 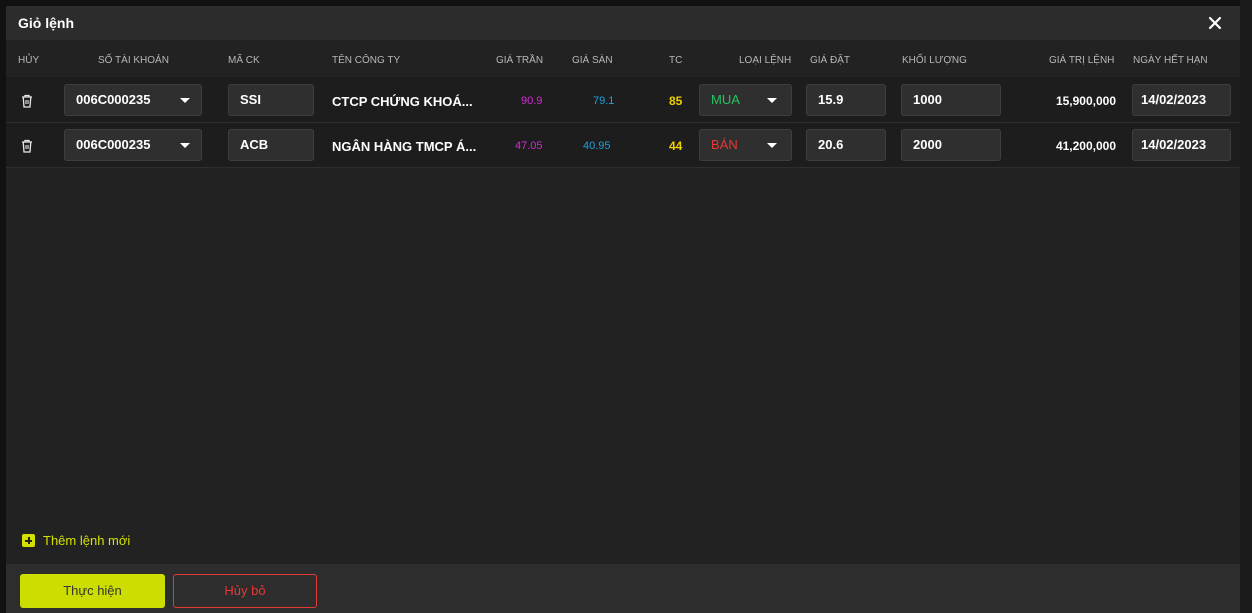 What do you see at coordinates (745, 145) in the screenshot?
I see `order-type-select: BÁN` at bounding box center [745, 145].